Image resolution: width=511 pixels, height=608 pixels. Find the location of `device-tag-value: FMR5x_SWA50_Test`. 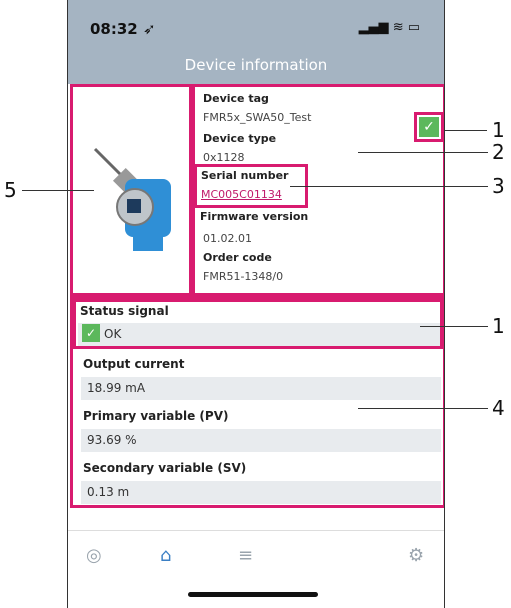

device-tag-value: FMR5x_SWA50_Test is located at coordinates (257, 117).